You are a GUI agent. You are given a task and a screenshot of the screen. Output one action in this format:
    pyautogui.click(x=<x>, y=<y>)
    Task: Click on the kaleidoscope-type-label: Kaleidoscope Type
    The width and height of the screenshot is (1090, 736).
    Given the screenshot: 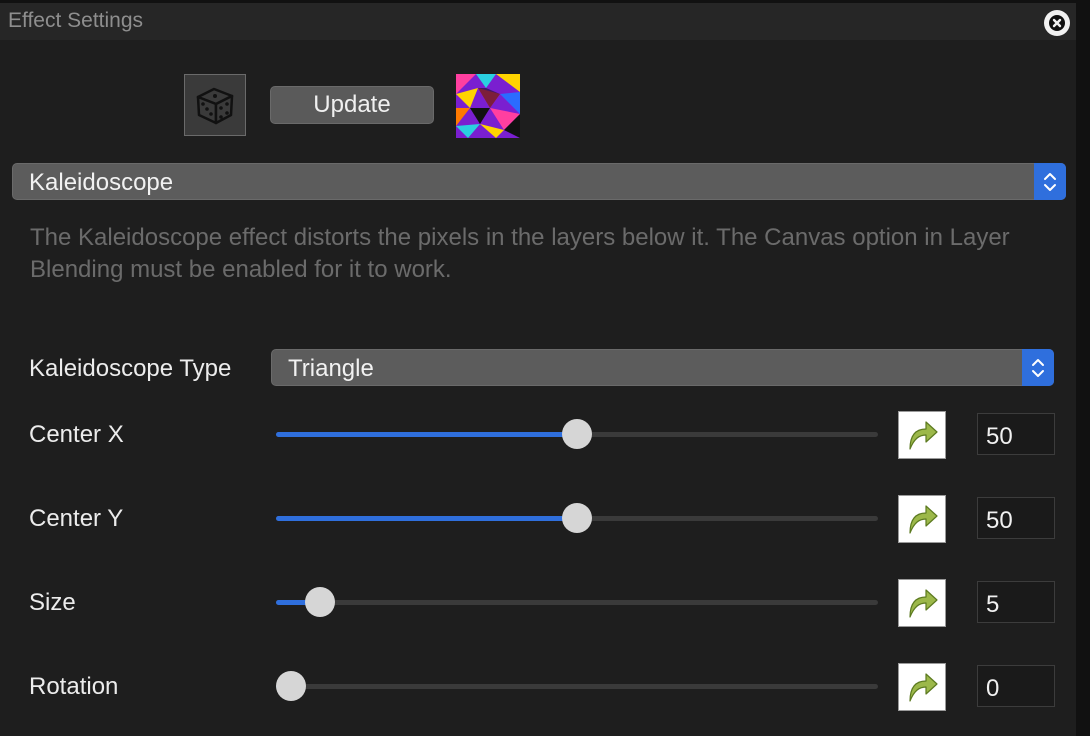 What is the action you would take?
    pyautogui.click(x=130, y=368)
    